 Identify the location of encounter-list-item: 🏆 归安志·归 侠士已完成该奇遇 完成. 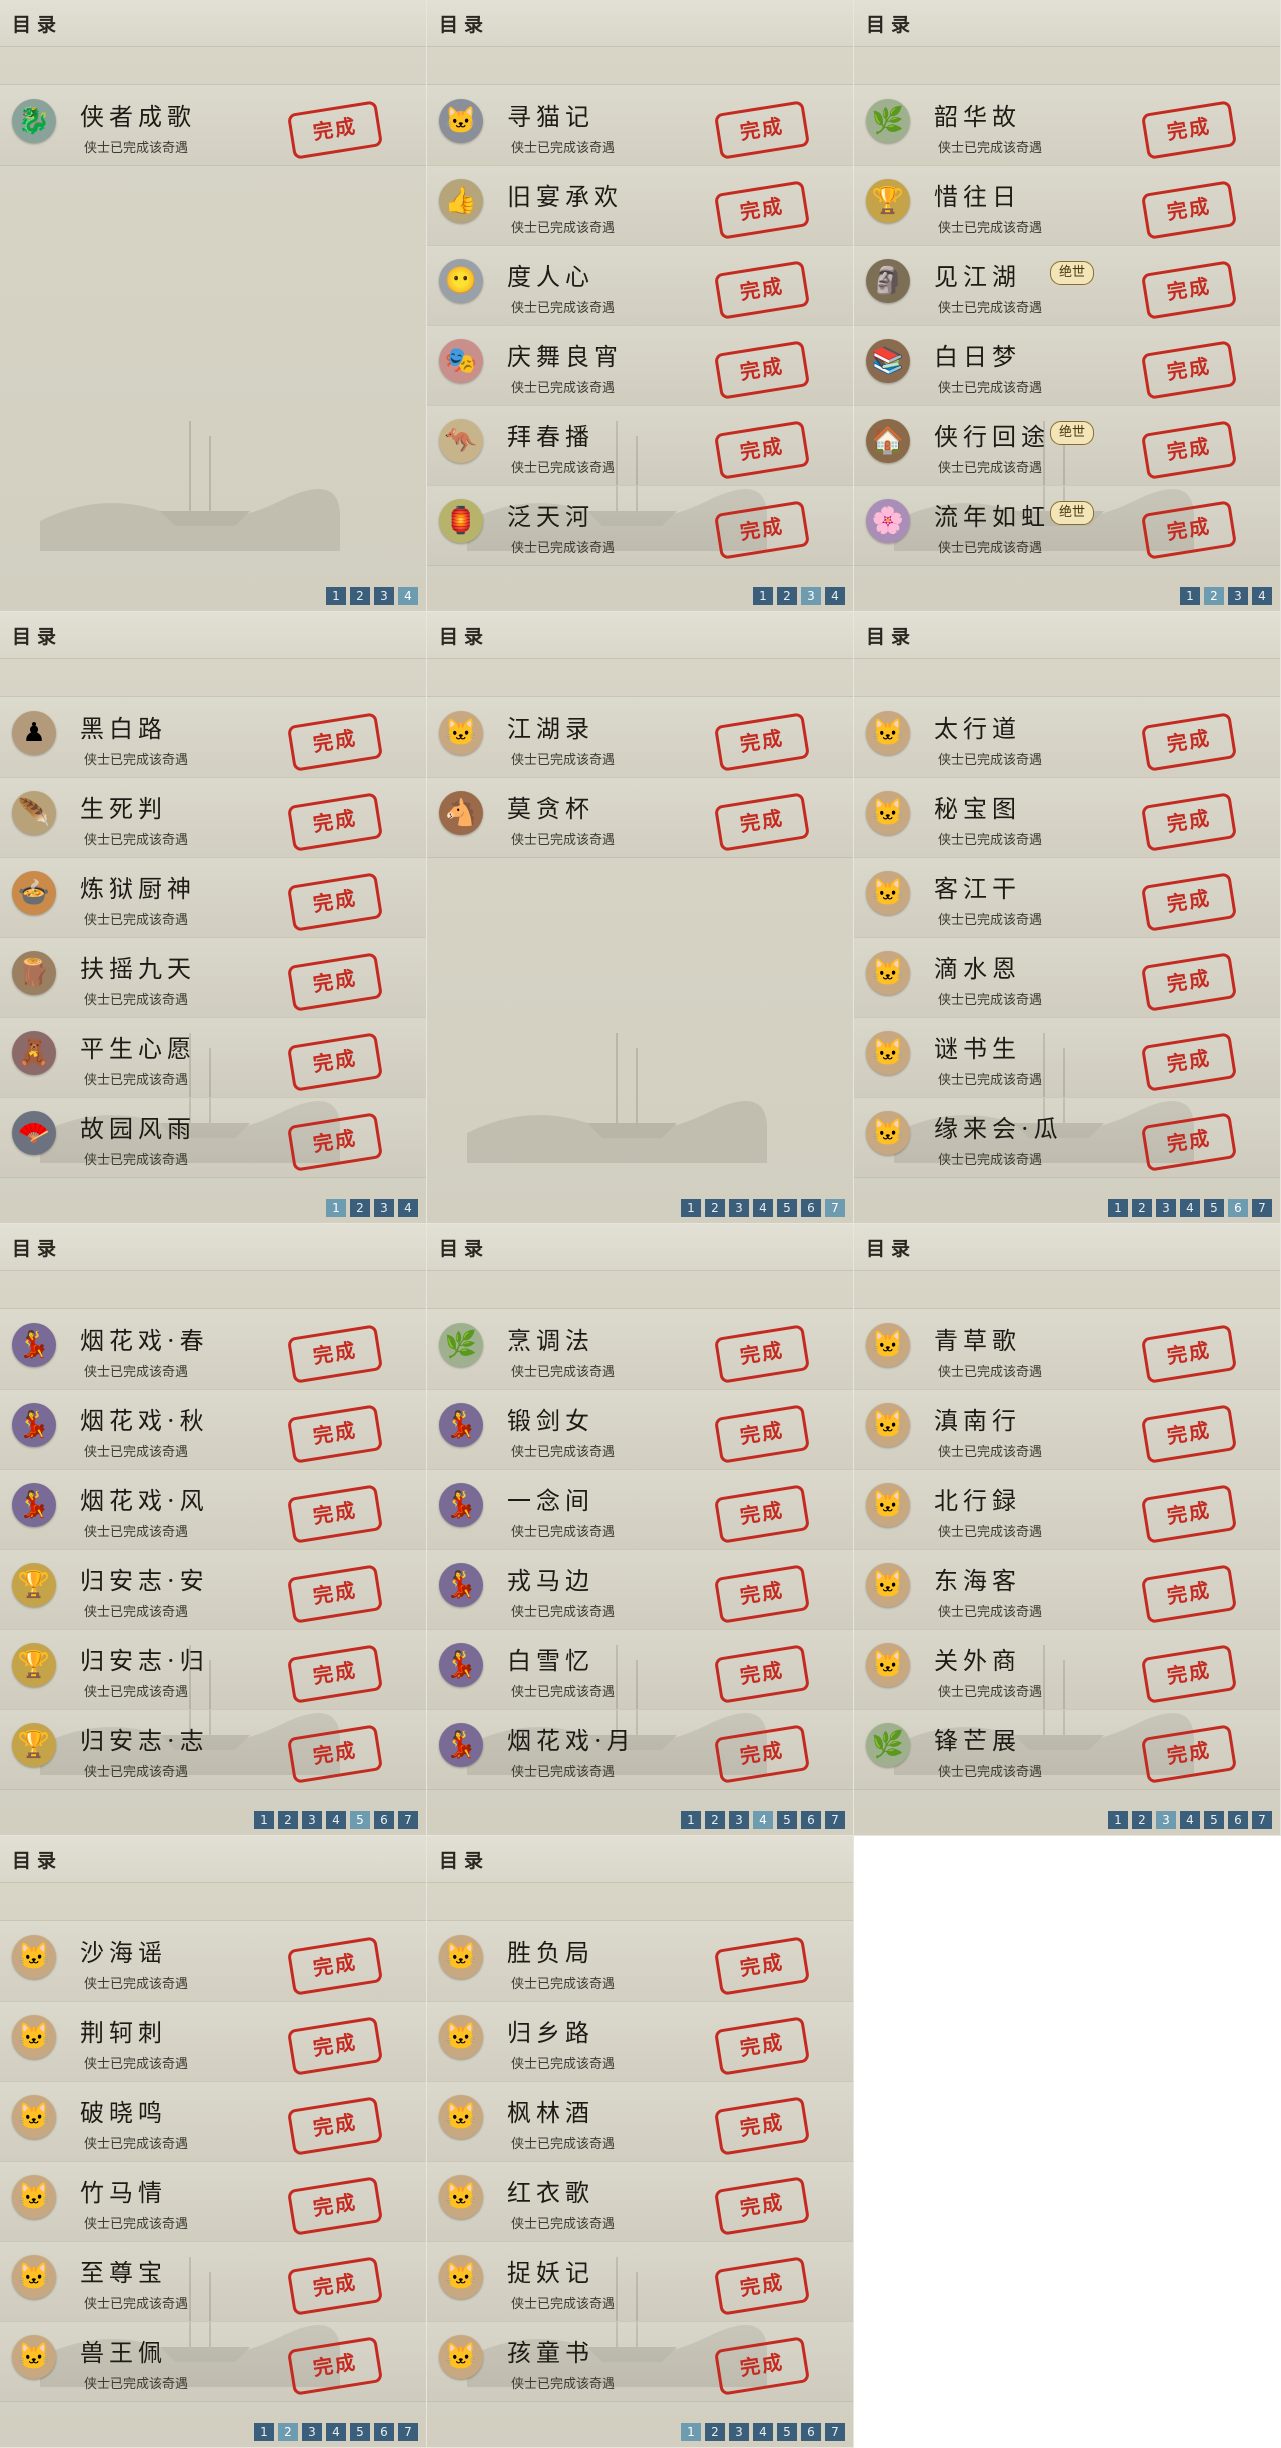
(213, 1669).